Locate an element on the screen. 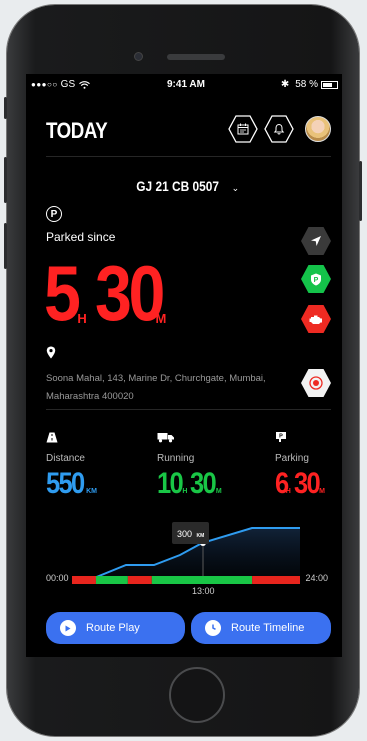 This screenshot has width=367, height=741. timeline-chart: 300 KM 00:00 24:00 13:00 is located at coordinates (187, 560).